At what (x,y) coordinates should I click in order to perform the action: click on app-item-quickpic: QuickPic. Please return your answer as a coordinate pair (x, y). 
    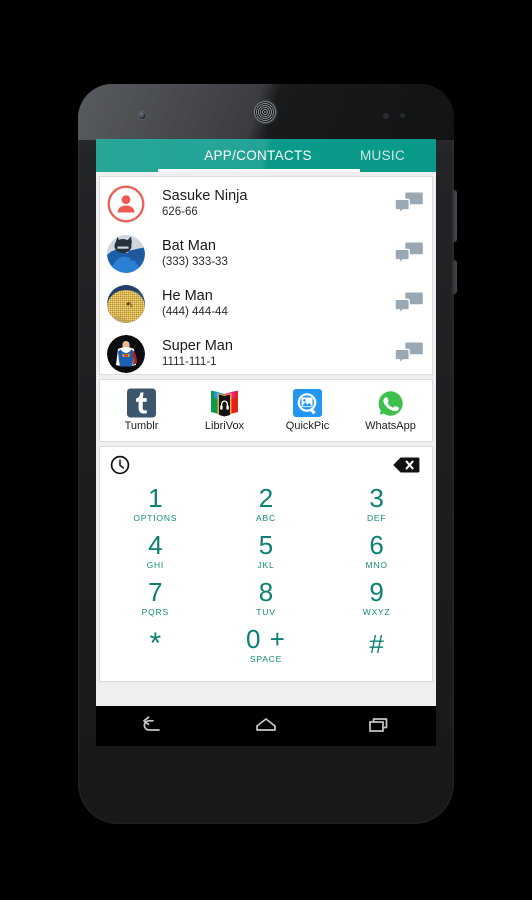
    Looking at the image, I should click on (307, 410).